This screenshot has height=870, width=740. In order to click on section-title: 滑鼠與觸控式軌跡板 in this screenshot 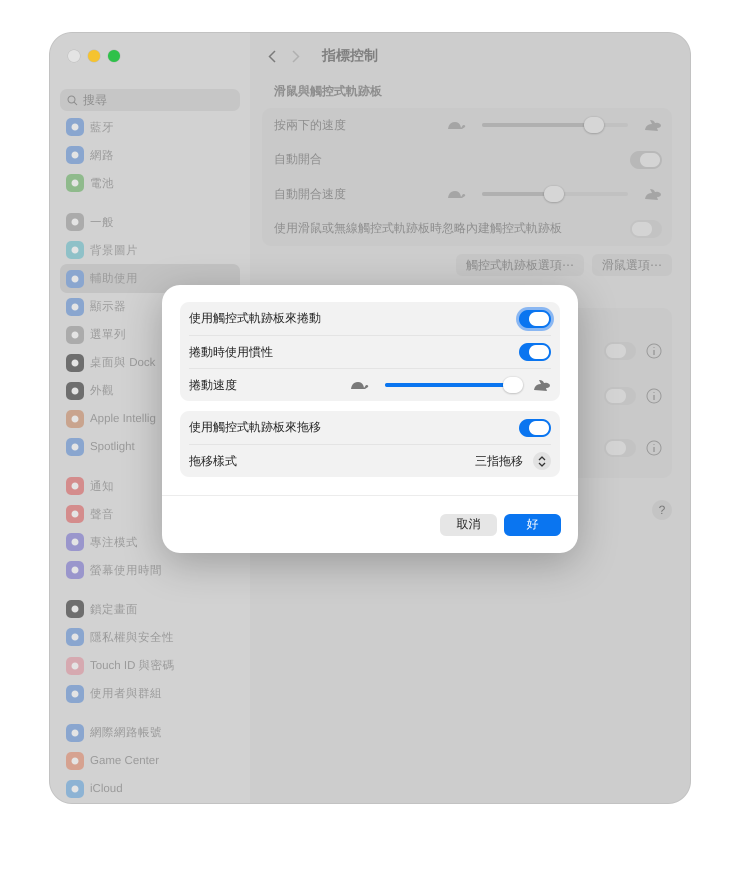, I will do `click(328, 91)`.